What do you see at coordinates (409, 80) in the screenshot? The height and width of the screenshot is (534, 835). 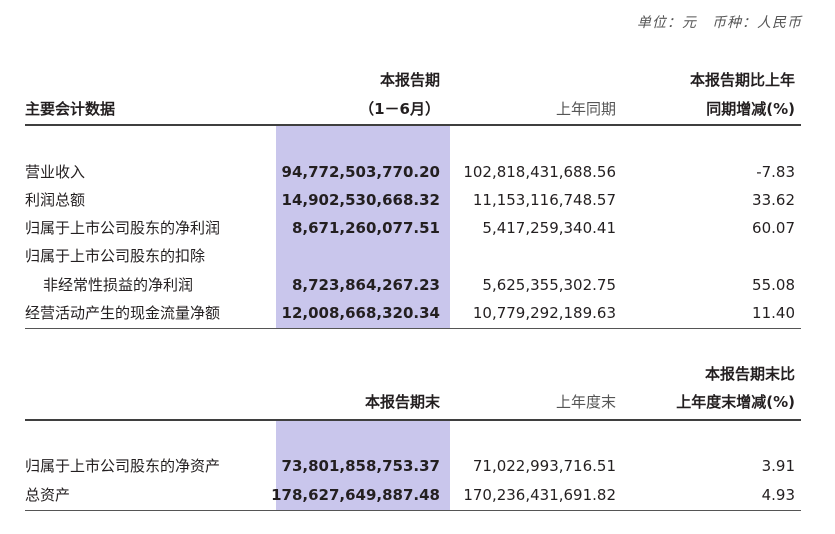 I see `header-current-period: 本报告期` at bounding box center [409, 80].